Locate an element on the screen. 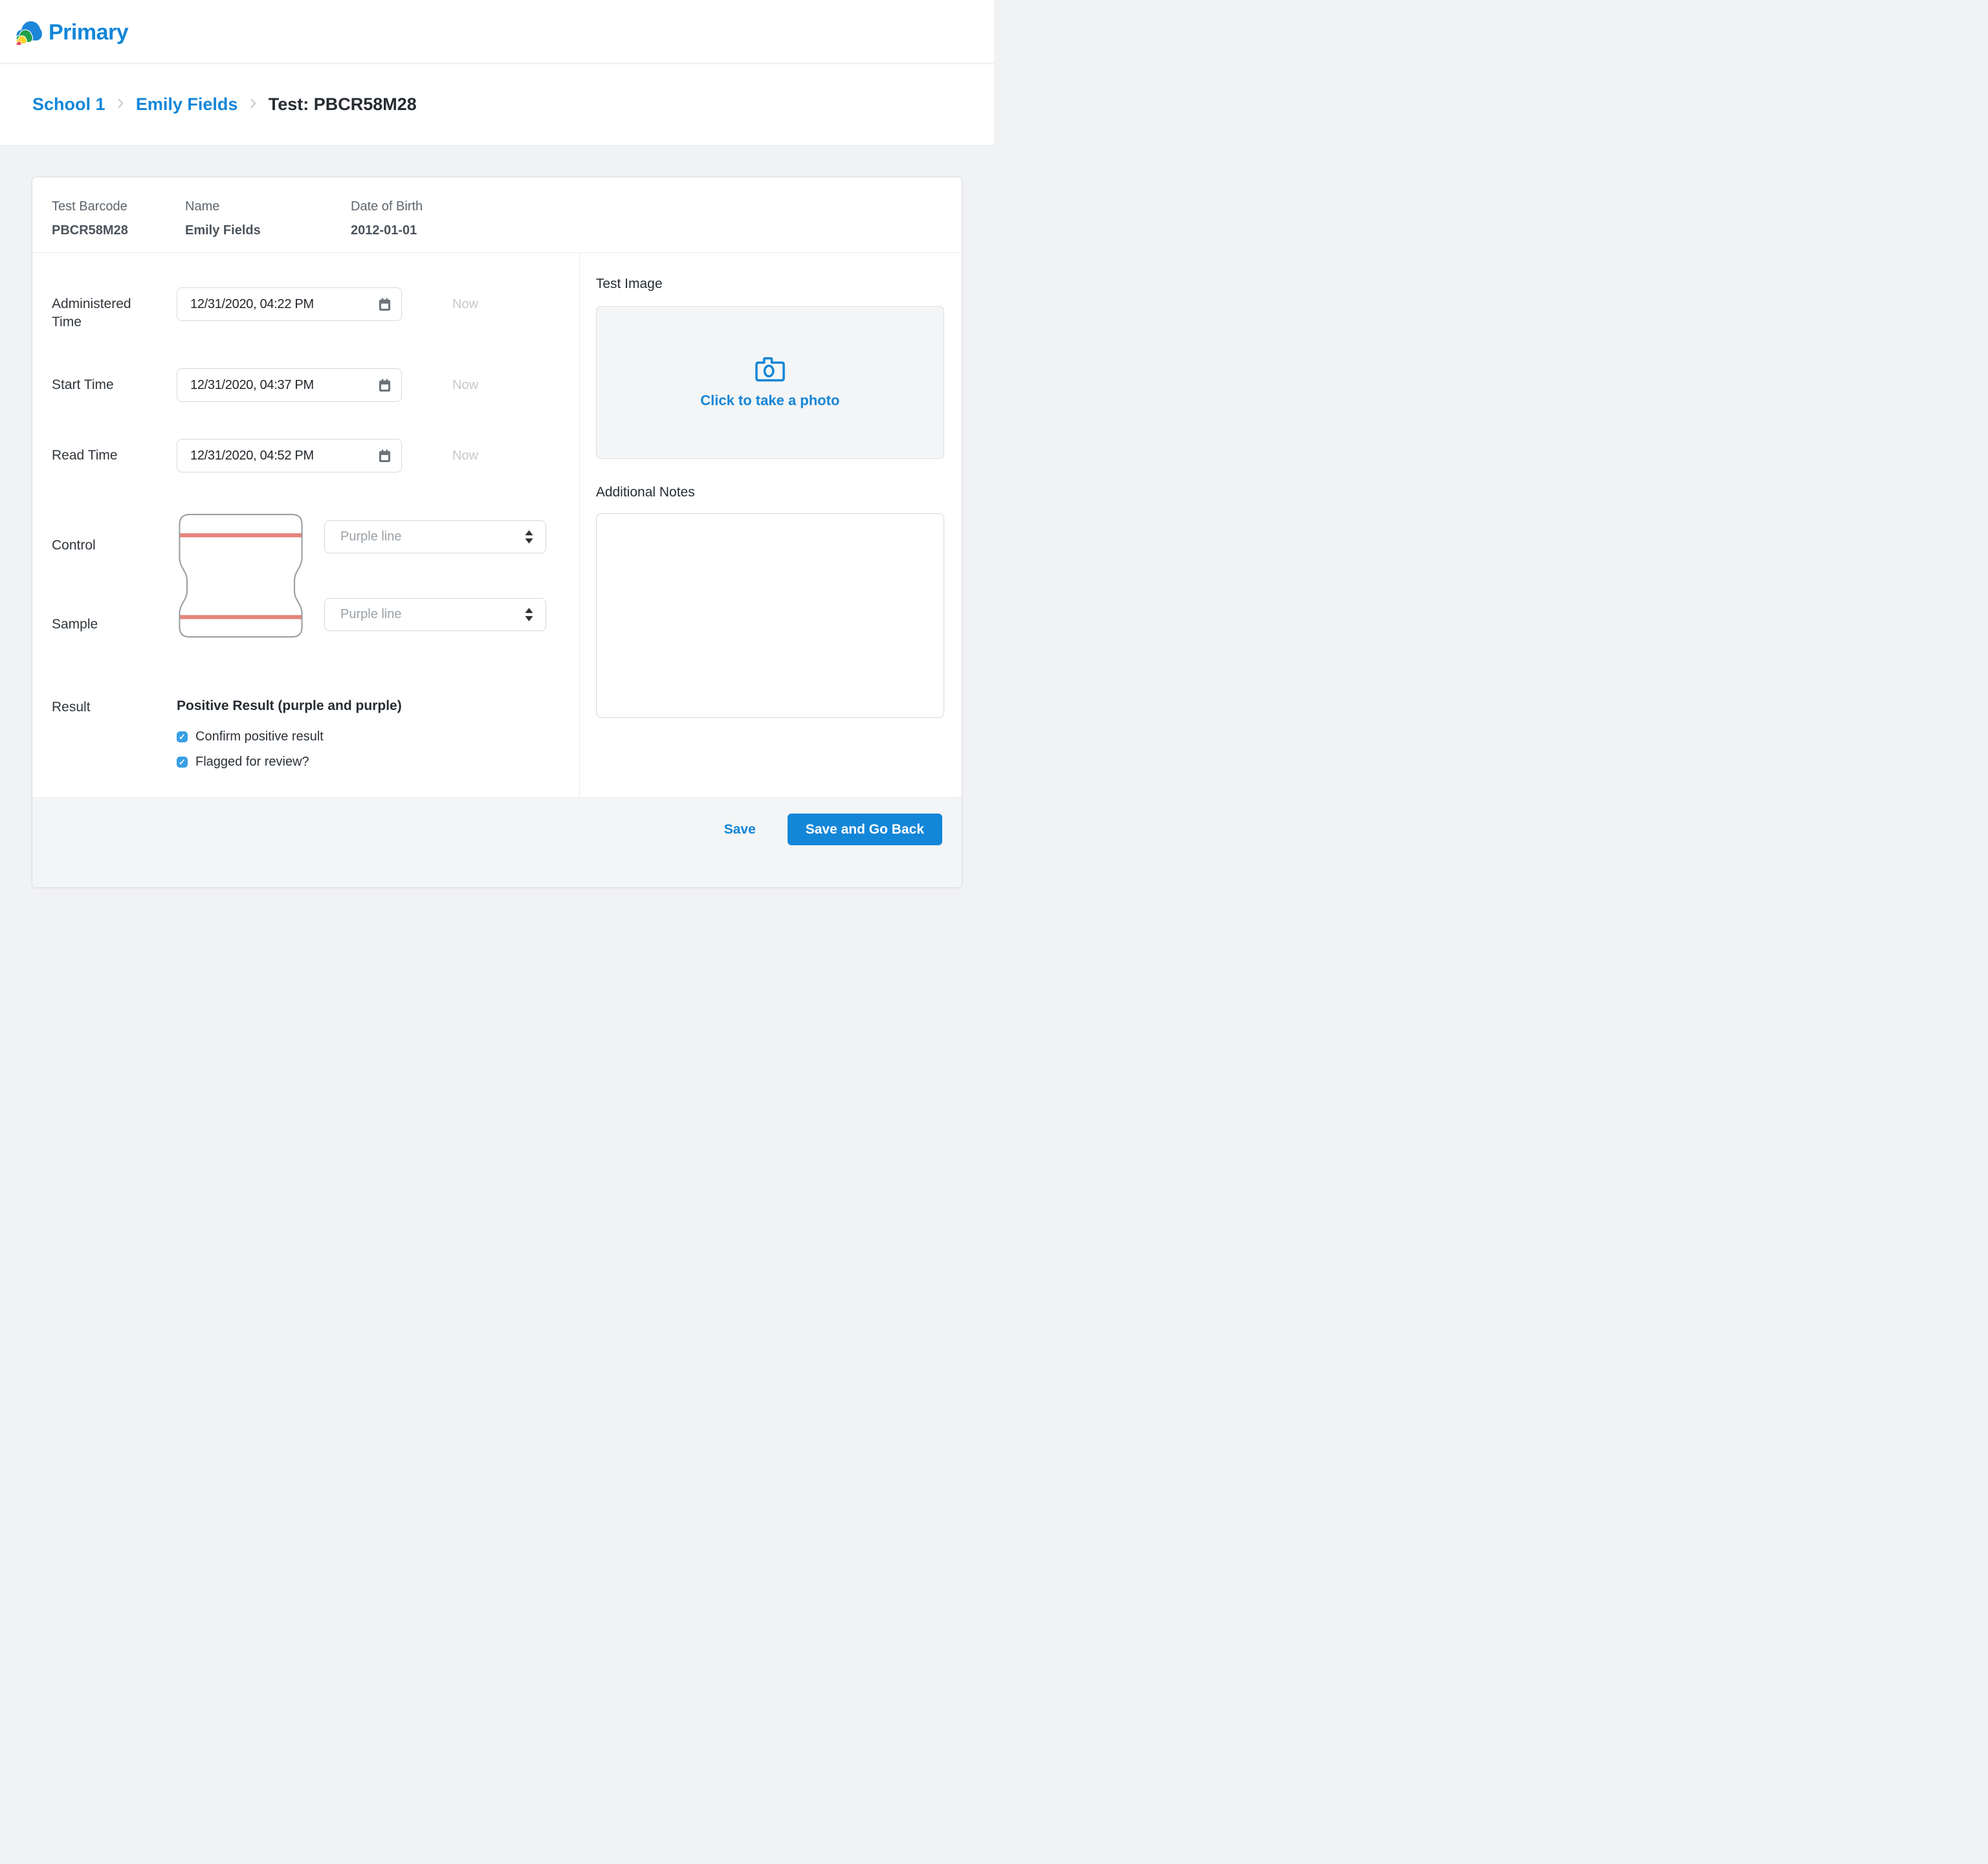 This screenshot has height=1864, width=1988. read-time-row: Read Time 12/31/2020, 04:52 PM Now is located at coordinates (315, 455).